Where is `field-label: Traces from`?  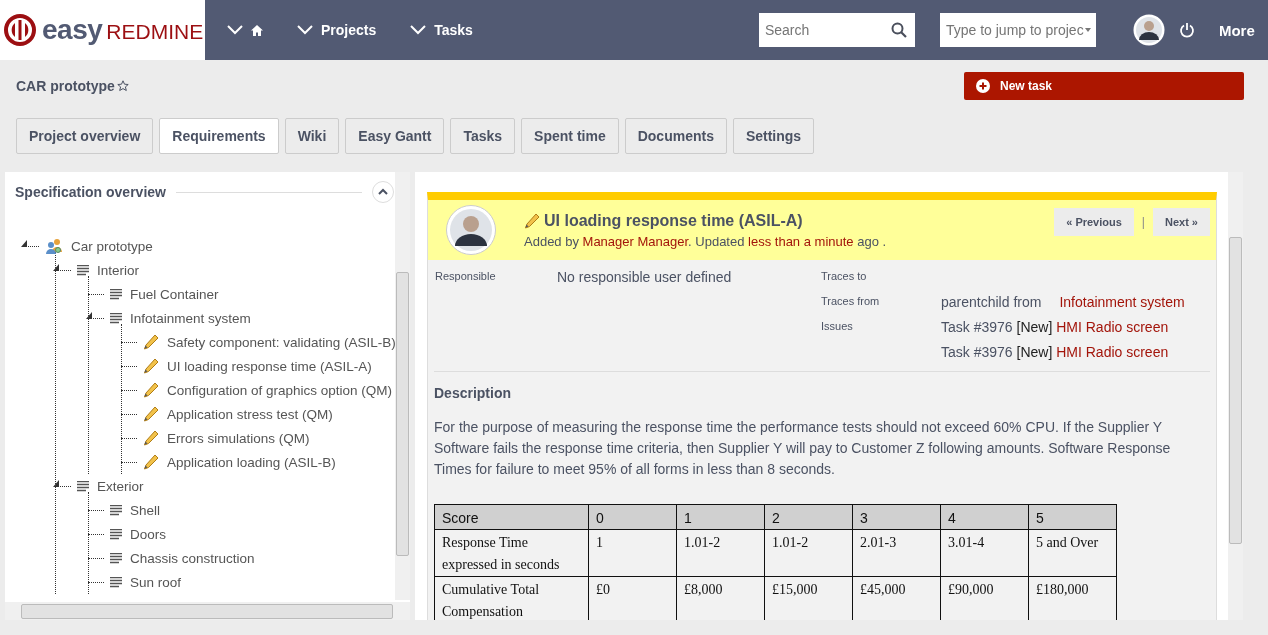 field-label: Traces from is located at coordinates (850, 302).